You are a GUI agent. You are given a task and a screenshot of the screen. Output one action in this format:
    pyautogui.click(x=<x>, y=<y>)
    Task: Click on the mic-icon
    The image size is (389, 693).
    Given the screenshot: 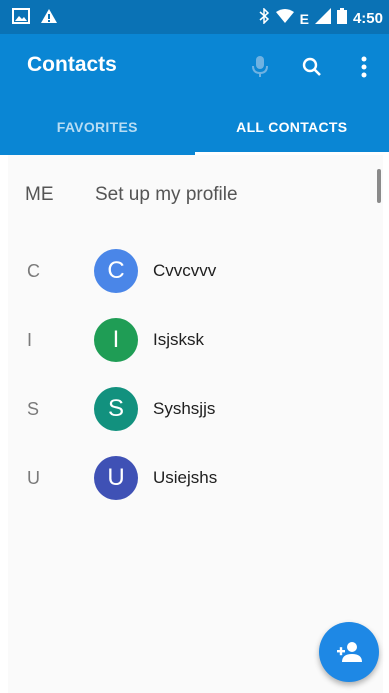 What is the action you would take?
    pyautogui.click(x=260, y=66)
    